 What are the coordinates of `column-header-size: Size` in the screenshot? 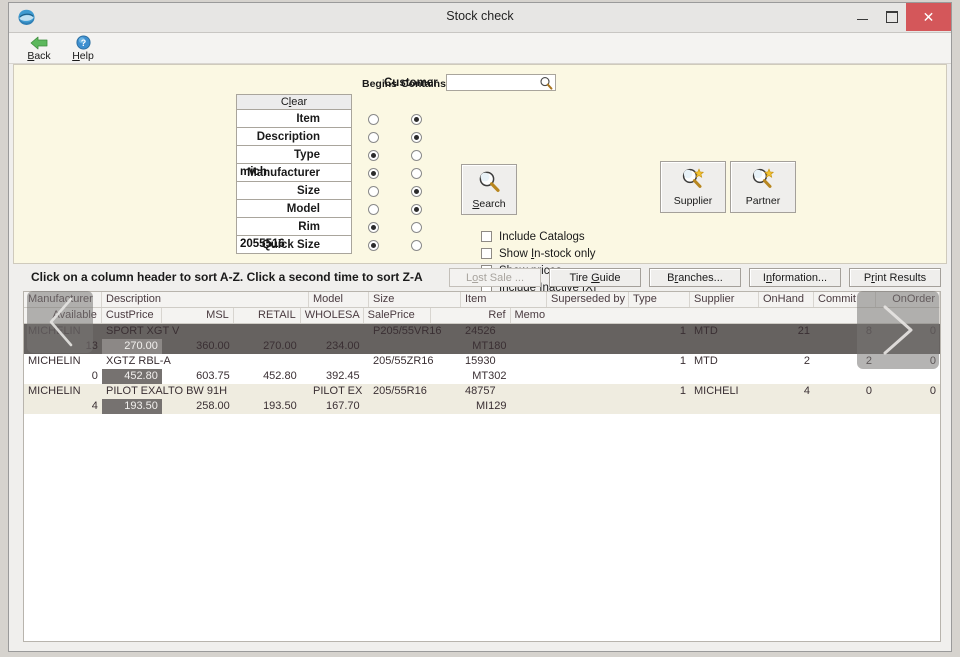 It's located at (415, 299).